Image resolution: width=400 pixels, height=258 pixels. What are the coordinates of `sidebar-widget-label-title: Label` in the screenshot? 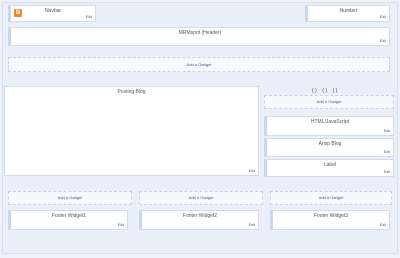 It's located at (330, 165).